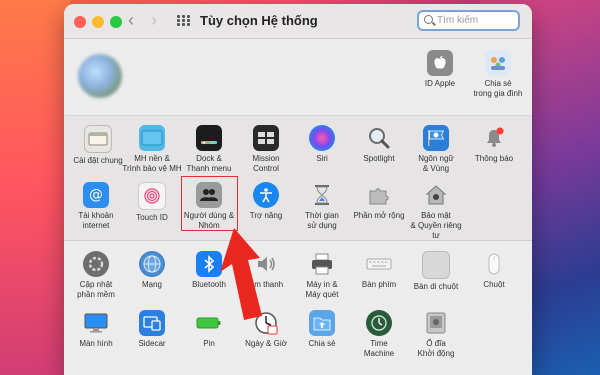 The width and height of the screenshot is (600, 375). Describe the element at coordinates (96, 195) in the screenshot. I see `internet-accounts-icon: @` at that location.